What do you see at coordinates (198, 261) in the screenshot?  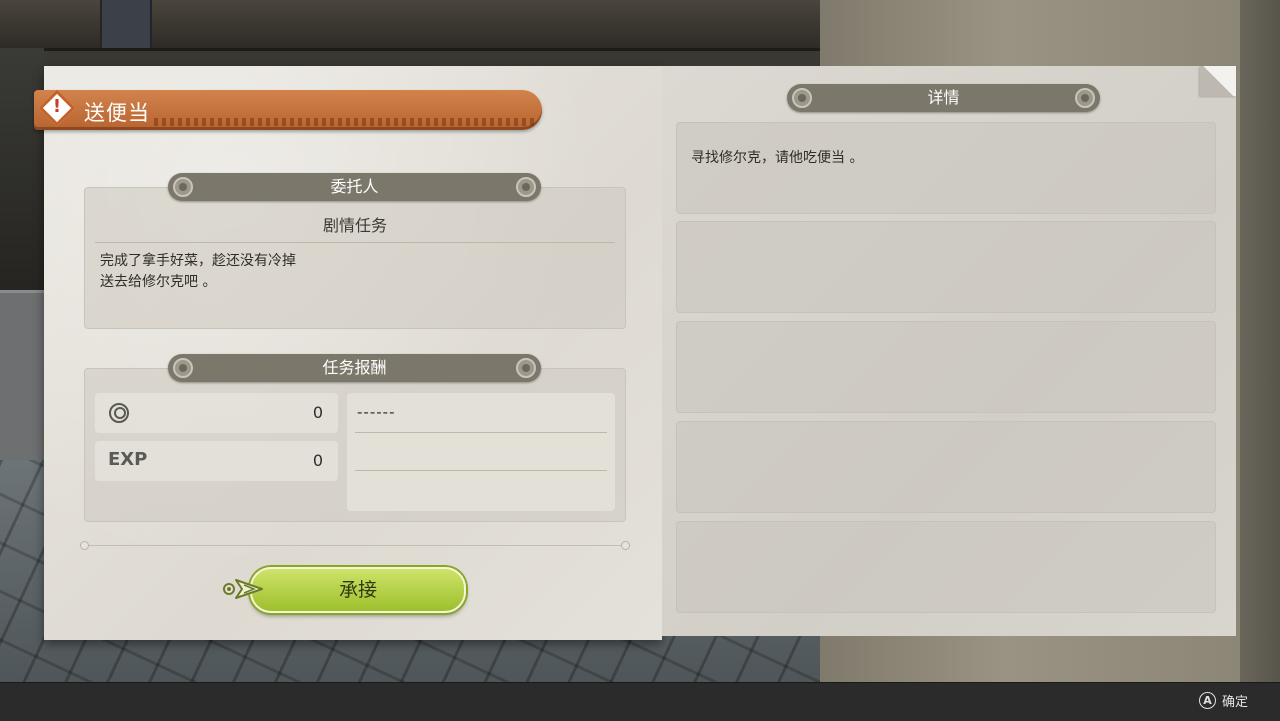 I see `description-line-1: 完成了拿手好菜，趁还没有冷掉` at bounding box center [198, 261].